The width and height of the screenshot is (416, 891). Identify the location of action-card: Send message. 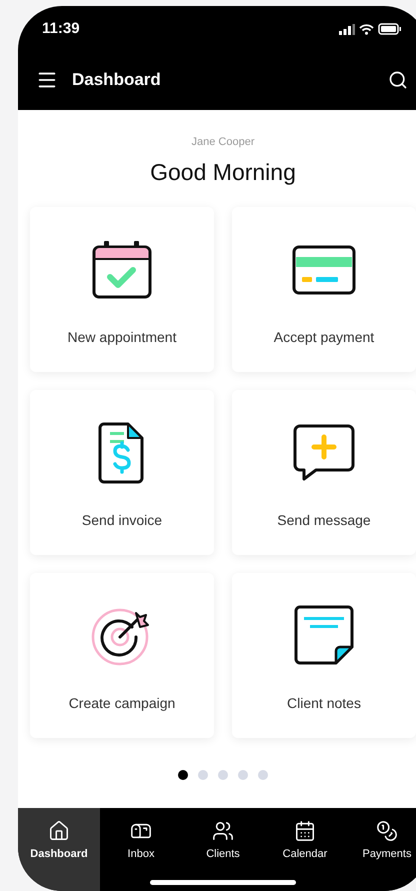
(324, 472).